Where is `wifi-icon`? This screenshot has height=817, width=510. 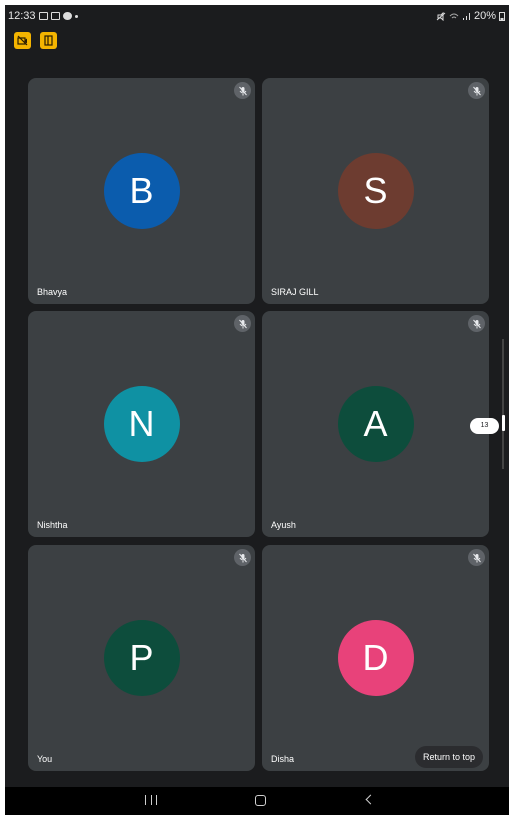 wifi-icon is located at coordinates (454, 15).